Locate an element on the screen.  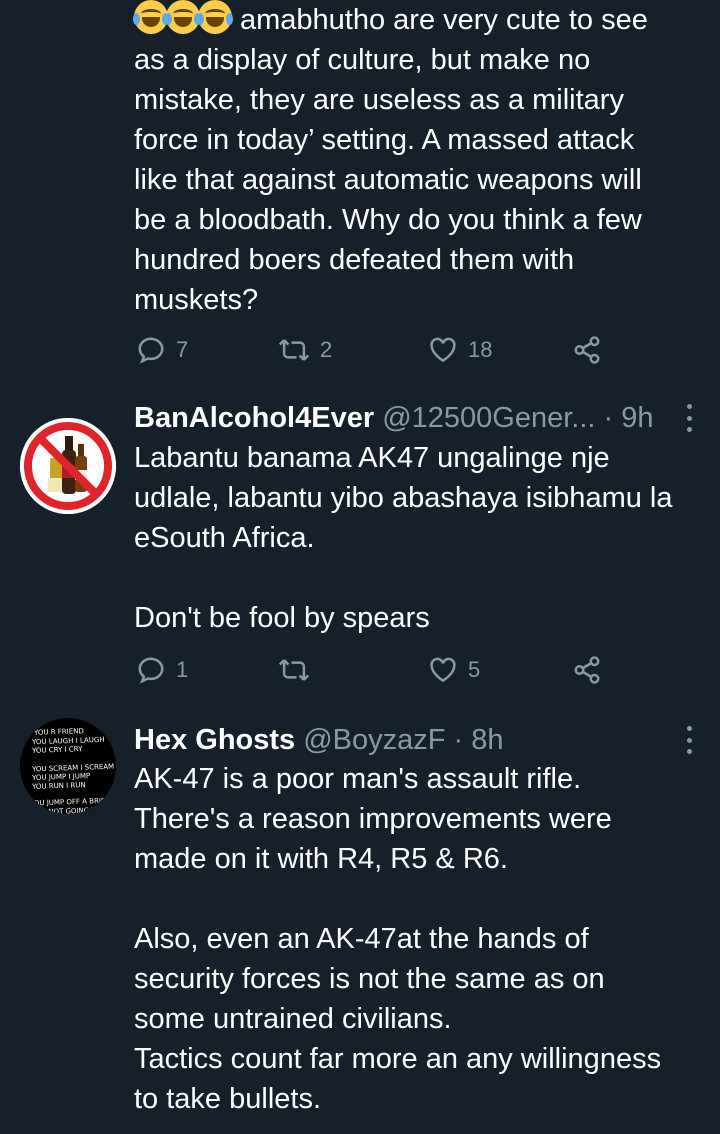
tweet-2-actions: 1 5 is located at coordinates (374, 670).